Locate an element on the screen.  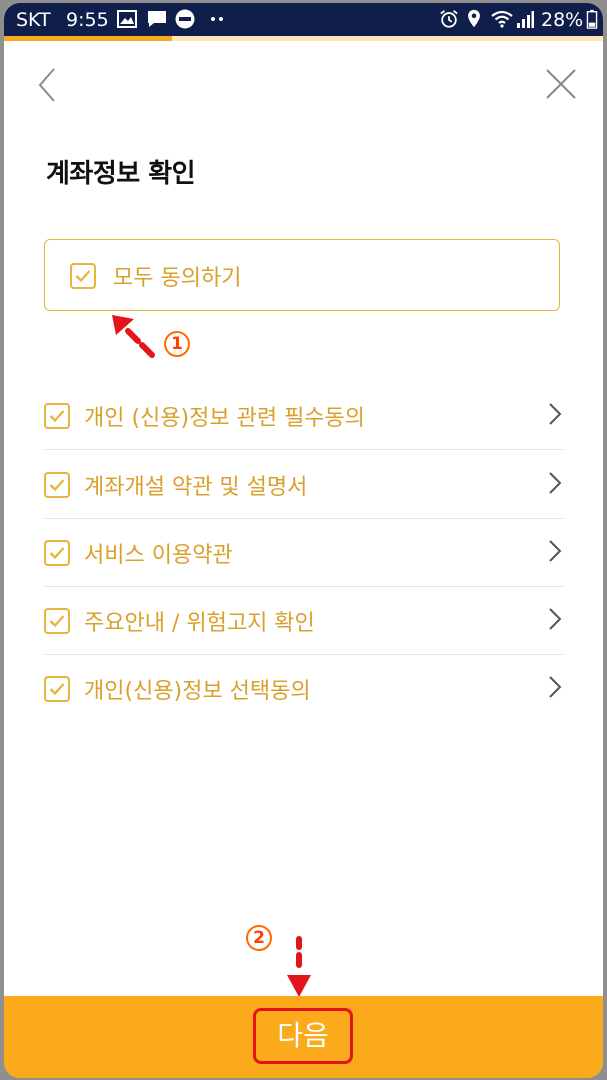
carrier-label: SKT is located at coordinates (33, 20).